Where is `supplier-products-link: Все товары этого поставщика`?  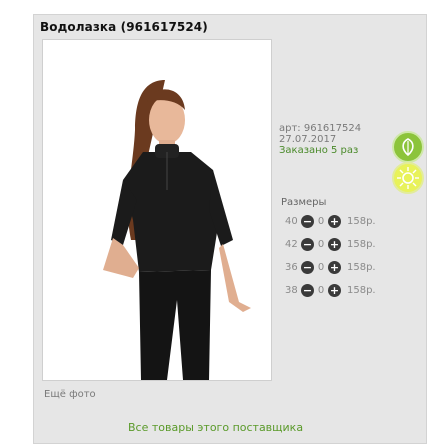 supplier-products-link: Все товары этого поставщика is located at coordinates (215, 427).